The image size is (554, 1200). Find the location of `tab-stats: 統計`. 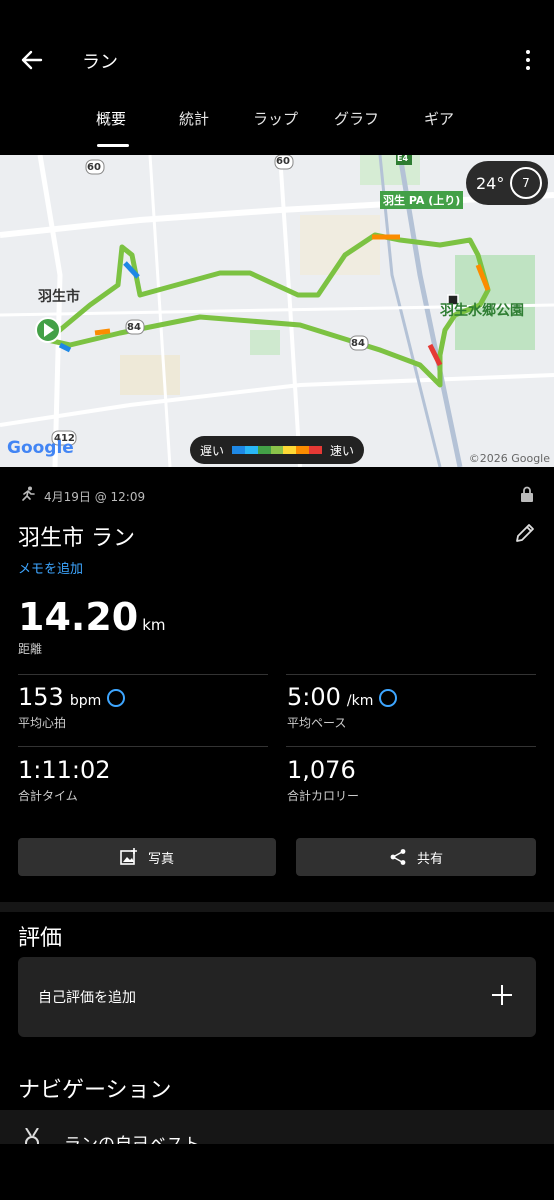

tab-stats: 統計 is located at coordinates (194, 118).